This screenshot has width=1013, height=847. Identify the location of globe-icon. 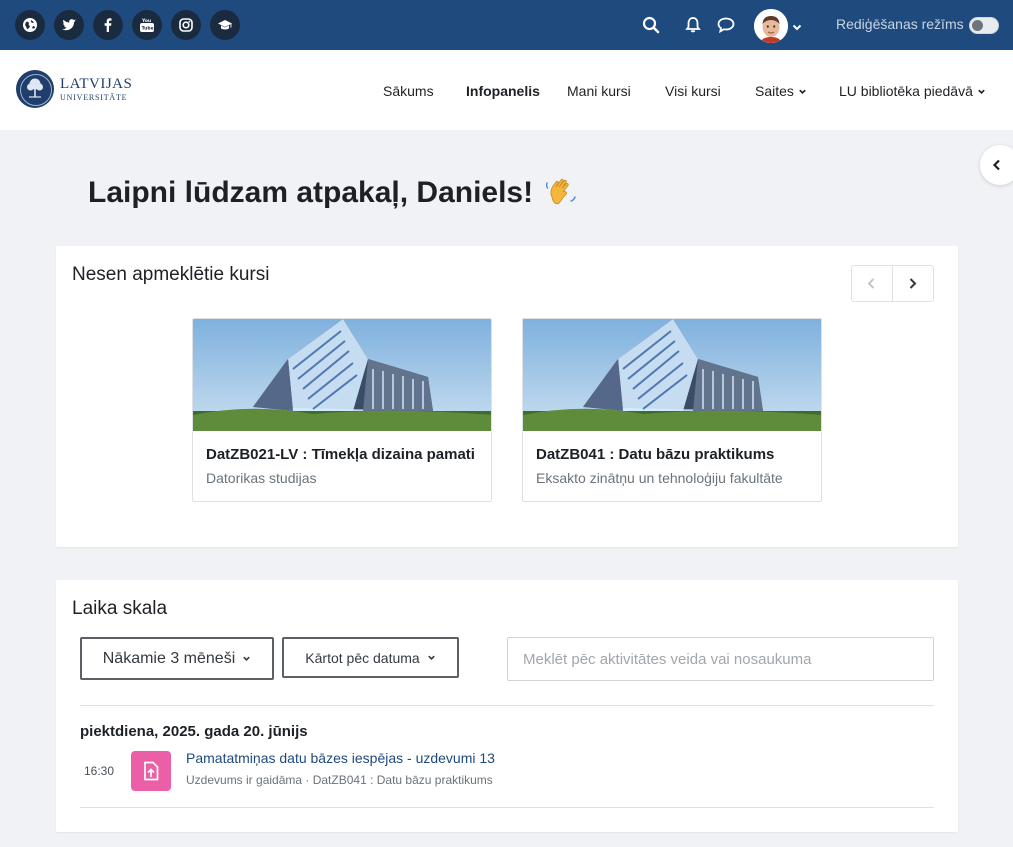
(30, 25).